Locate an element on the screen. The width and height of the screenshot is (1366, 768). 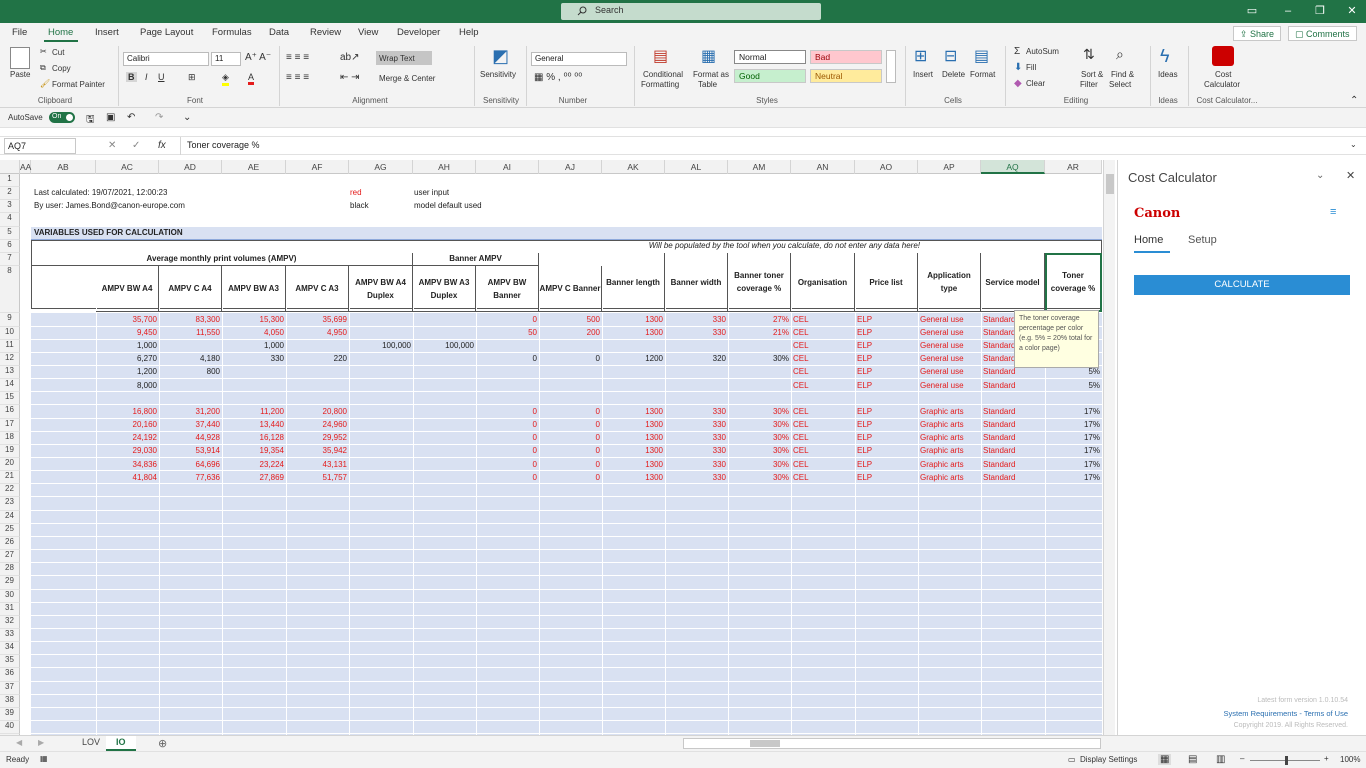
undo-icon: ↶ is located at coordinates (131, 117).